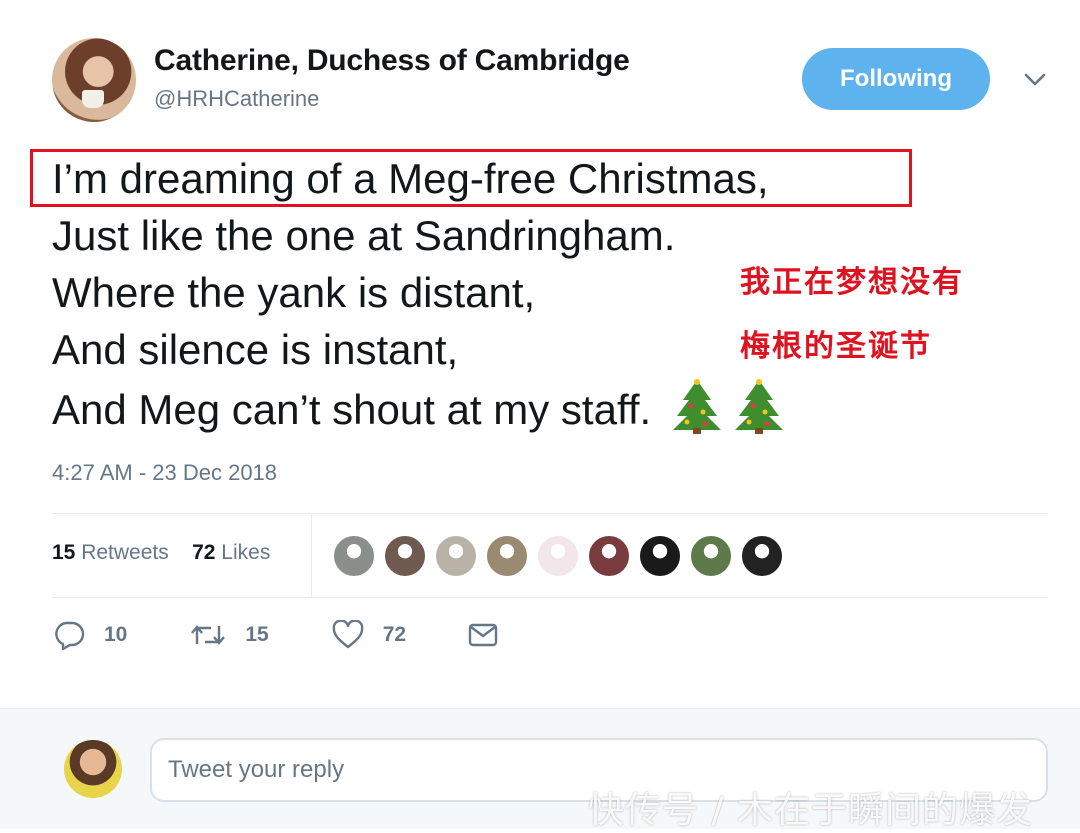 This screenshot has height=833, width=1080. Describe the element at coordinates (483, 635) in the screenshot. I see `envelope-icon` at that location.